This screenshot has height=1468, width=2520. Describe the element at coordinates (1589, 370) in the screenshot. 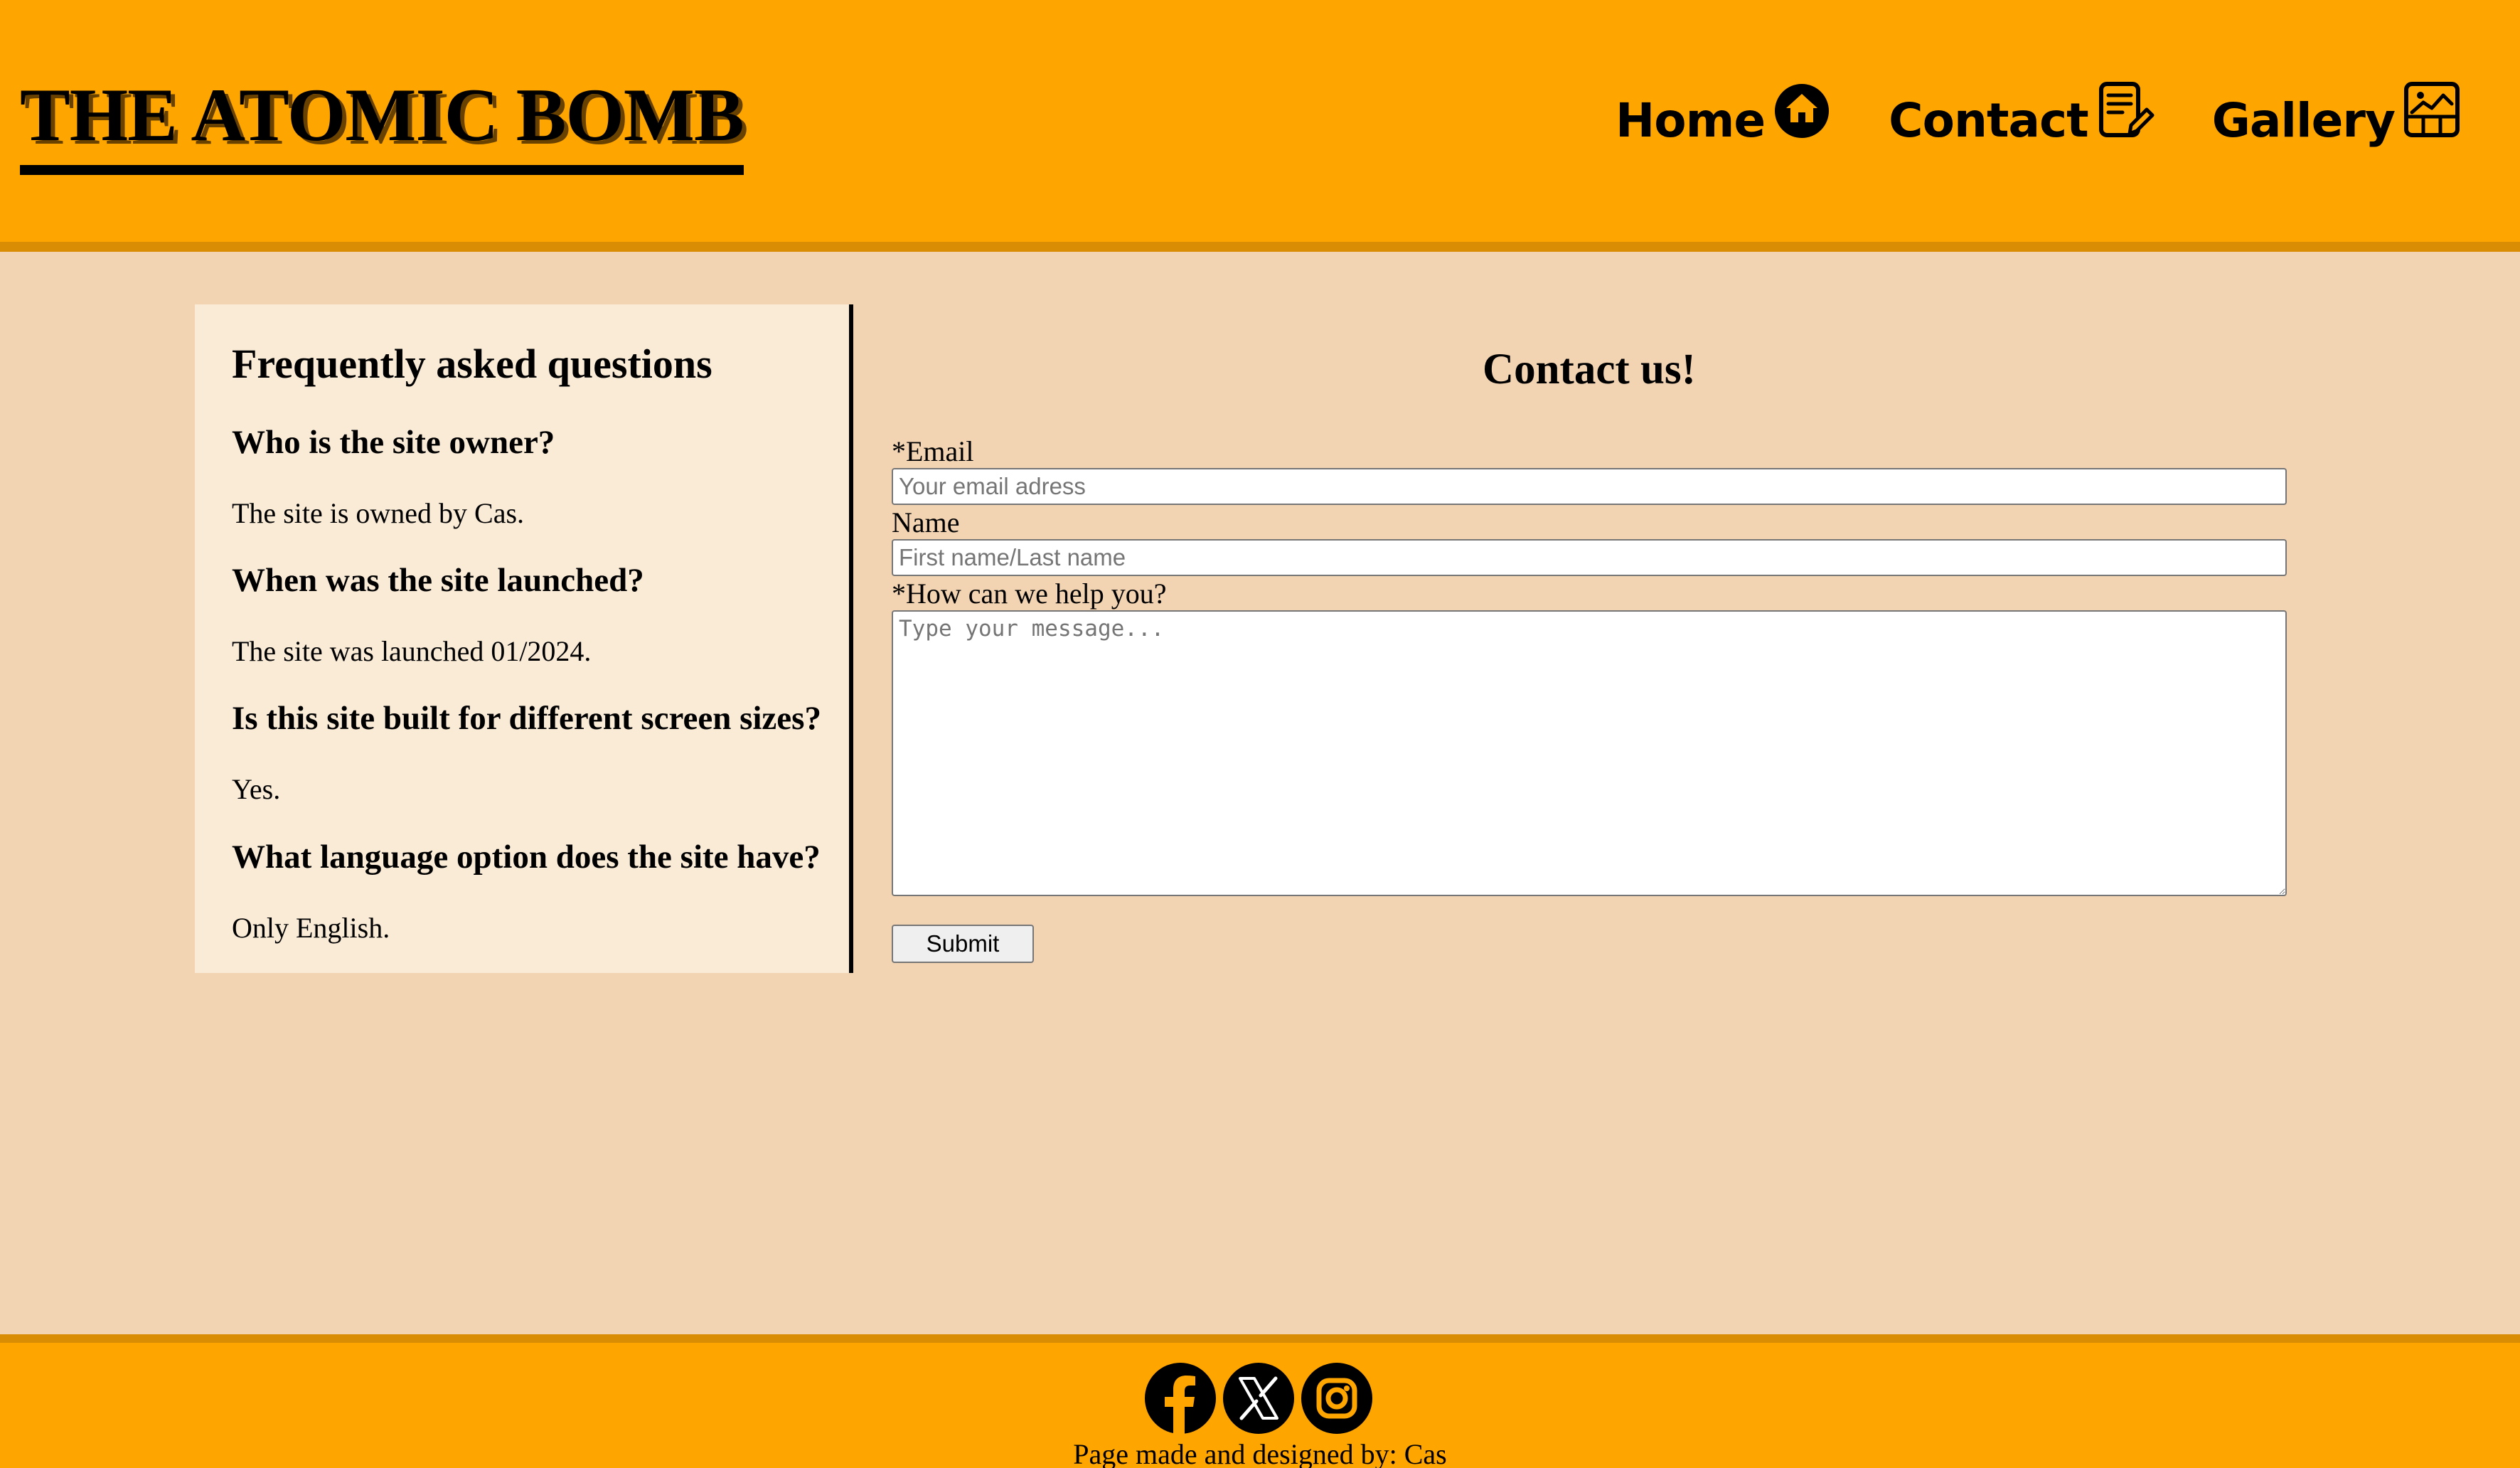

I see `contact-title: Contact us!` at that location.